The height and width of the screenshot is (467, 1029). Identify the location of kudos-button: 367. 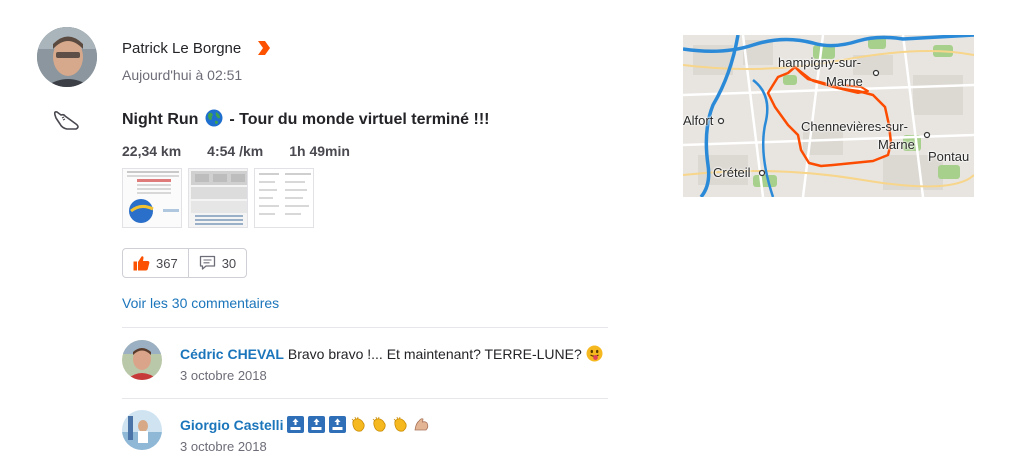
(155, 263).